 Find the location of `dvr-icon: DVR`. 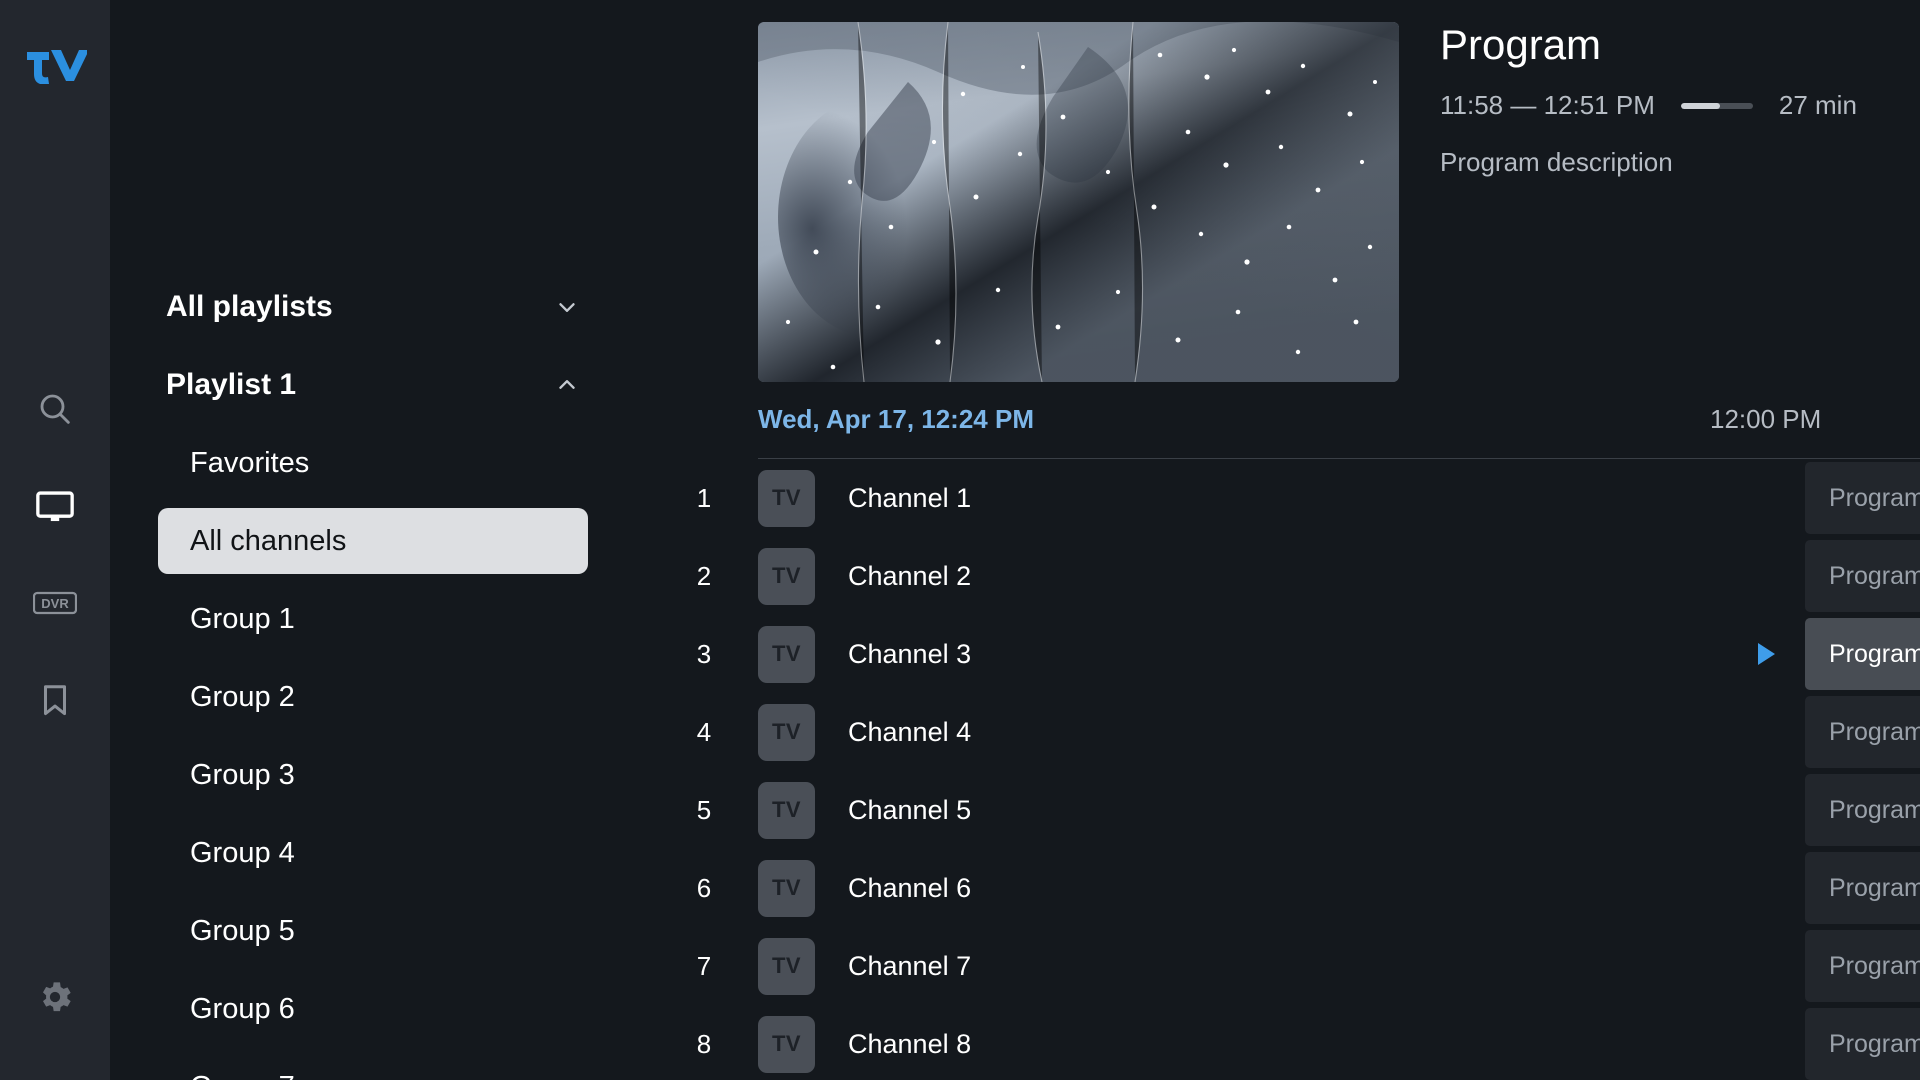

dvr-icon: DVR is located at coordinates (55, 603).